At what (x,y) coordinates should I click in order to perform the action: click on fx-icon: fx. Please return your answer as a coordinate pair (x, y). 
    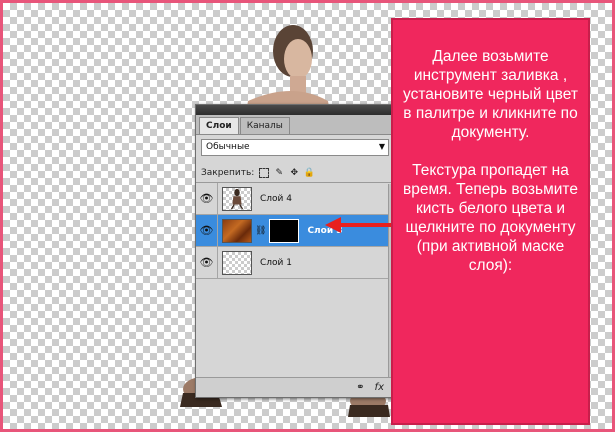
    Looking at the image, I should click on (379, 387).